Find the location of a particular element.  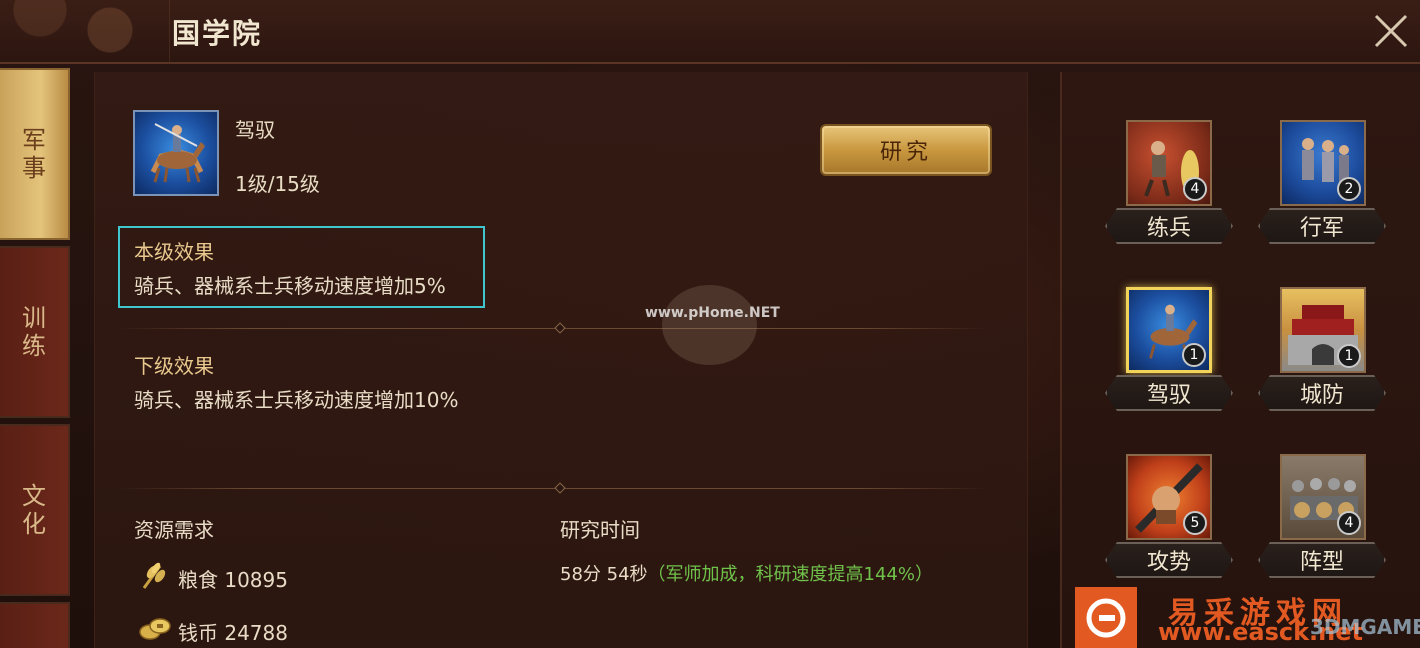

close-button is located at coordinates (1391, 31).